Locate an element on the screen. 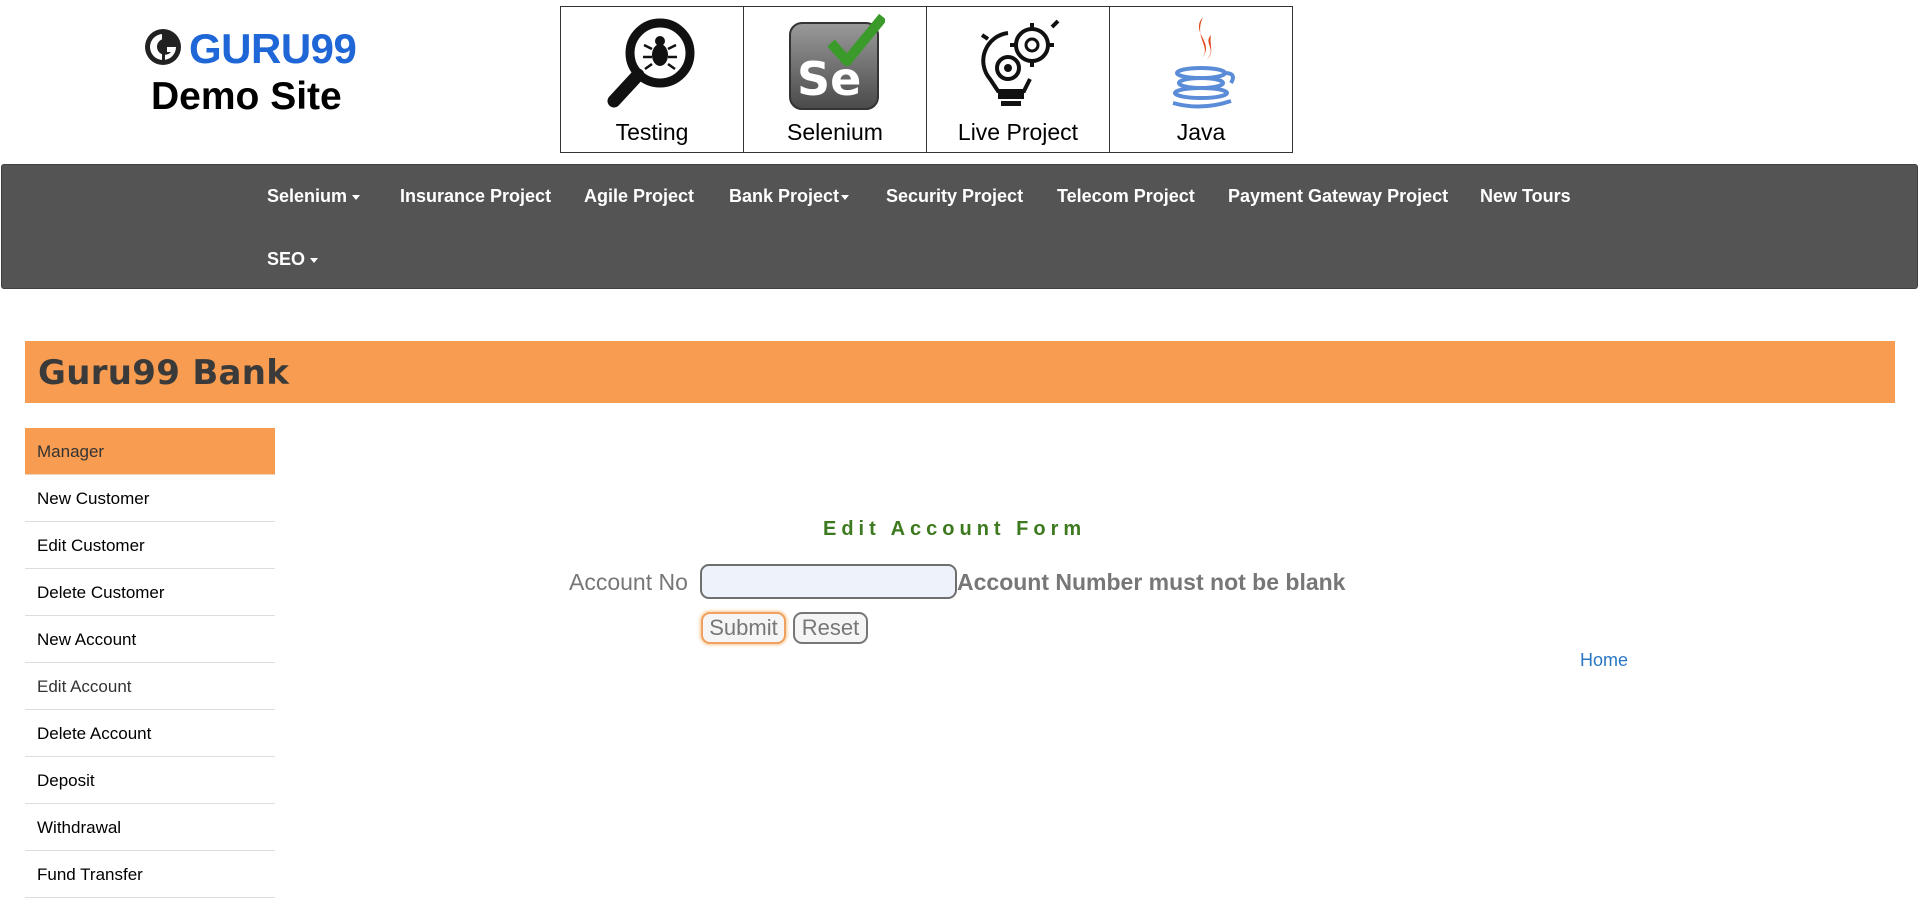  tile-label: Live Project is located at coordinates (1018, 132).